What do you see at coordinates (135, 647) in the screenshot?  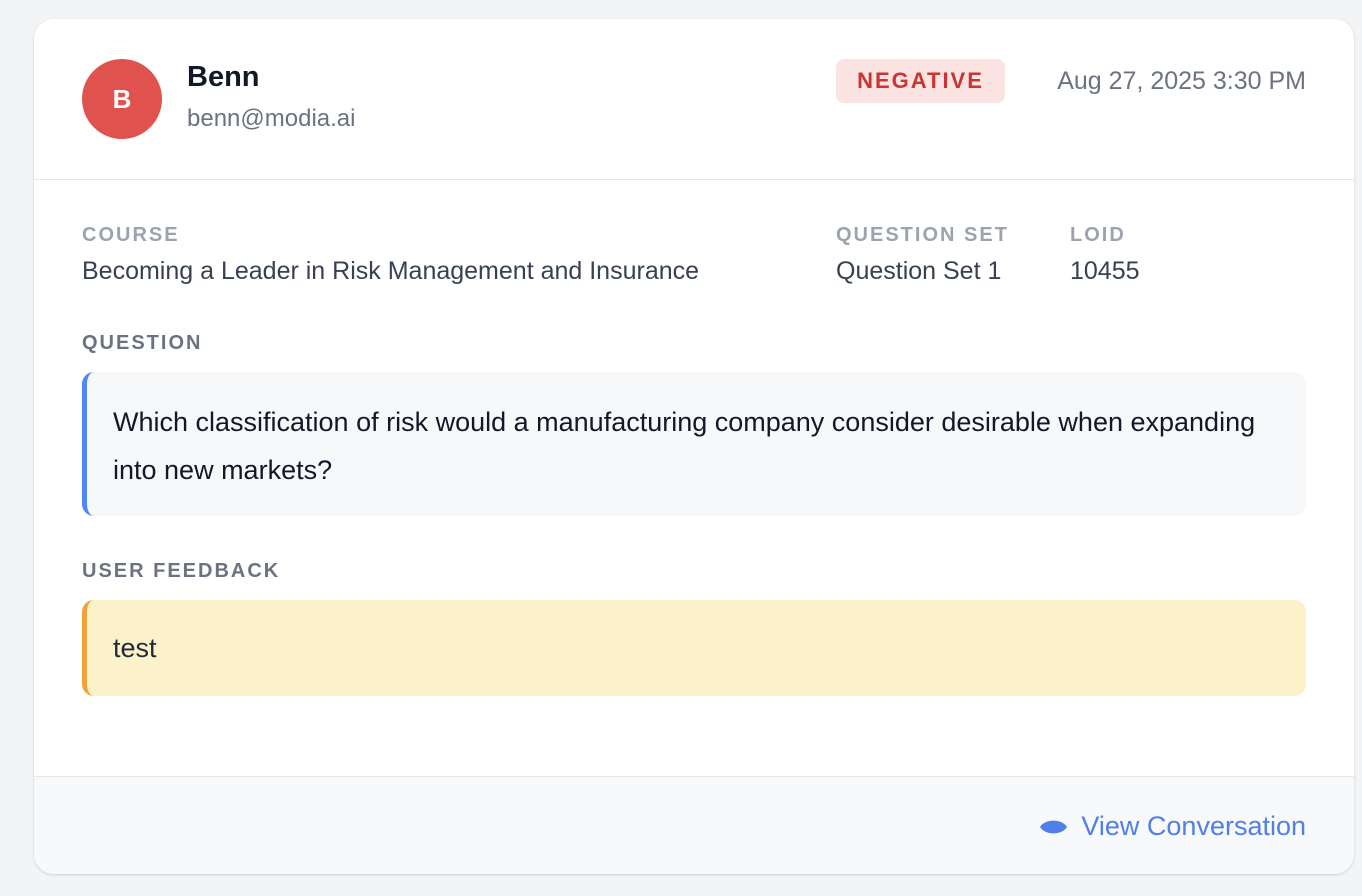 I see `feedback-text: test` at bounding box center [135, 647].